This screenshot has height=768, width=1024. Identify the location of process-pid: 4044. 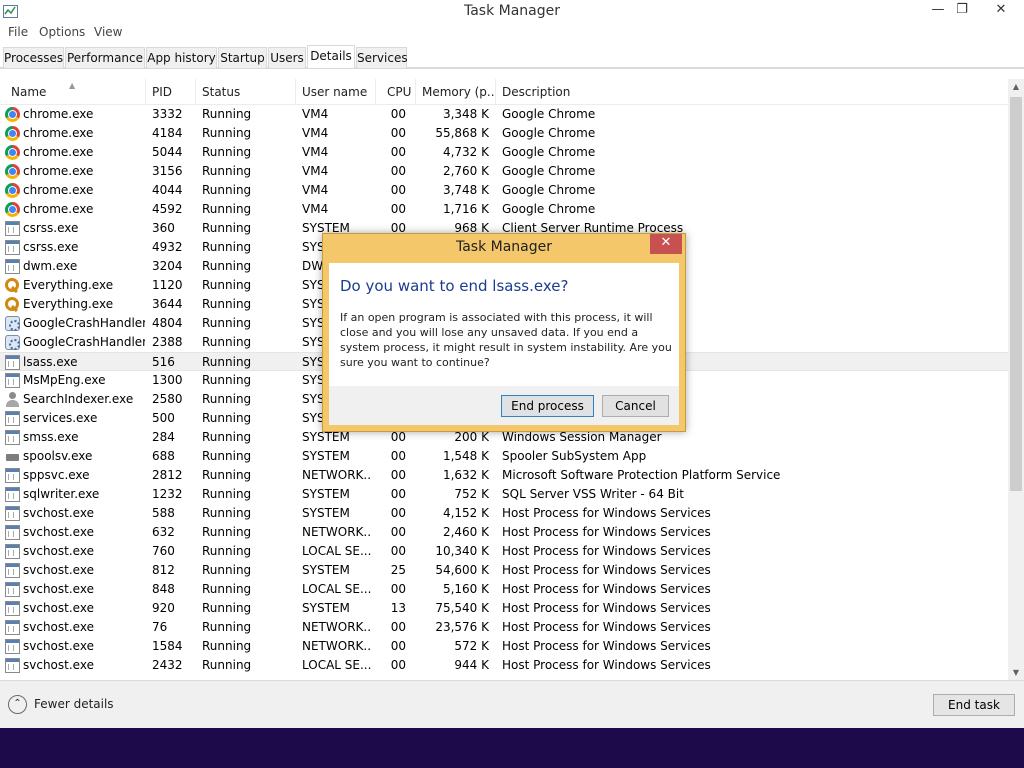
(167, 190).